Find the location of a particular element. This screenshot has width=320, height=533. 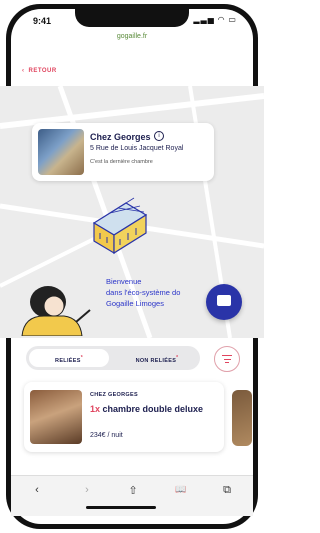

chat-button is located at coordinates (224, 302).